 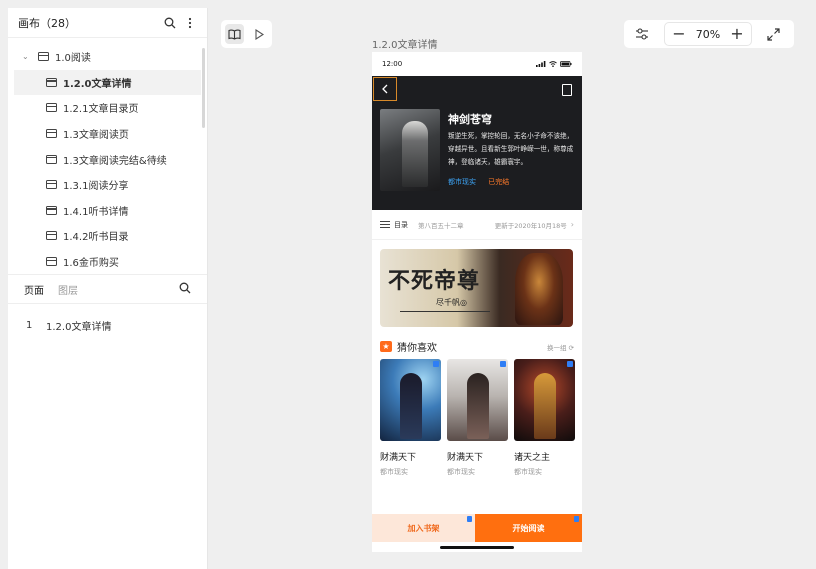 I want to click on tree-item-label: 1.3文章阅读完结&待续, so click(x=115, y=161).